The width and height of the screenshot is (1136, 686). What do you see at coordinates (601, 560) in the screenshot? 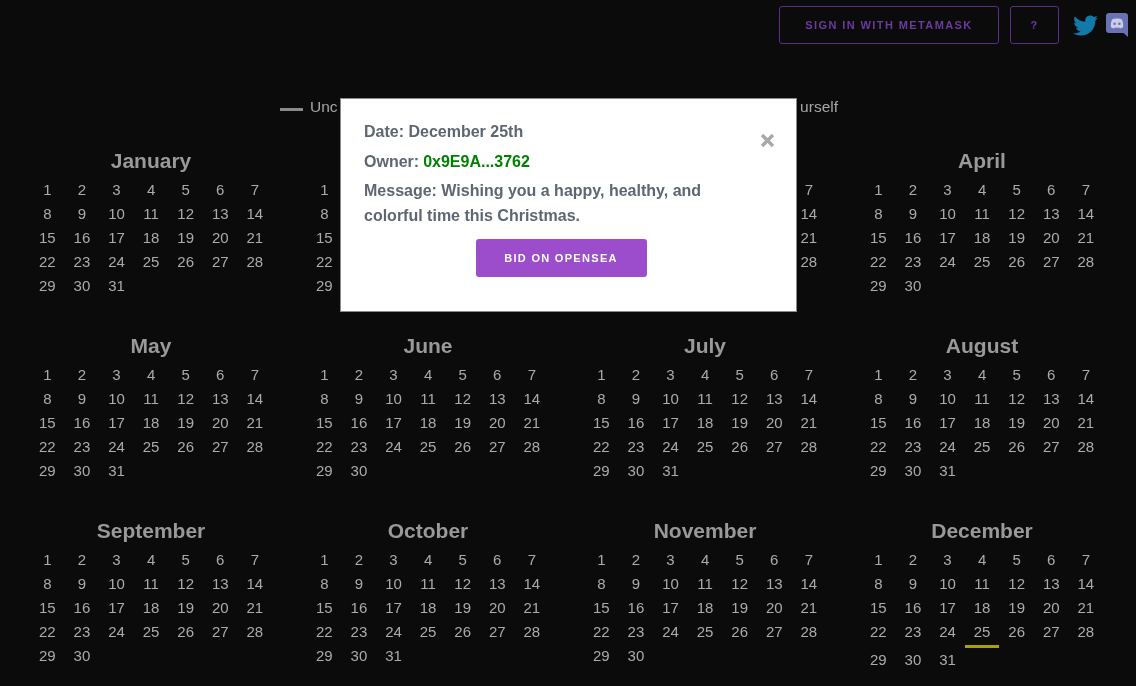
I see `calendar-day: 1` at bounding box center [601, 560].